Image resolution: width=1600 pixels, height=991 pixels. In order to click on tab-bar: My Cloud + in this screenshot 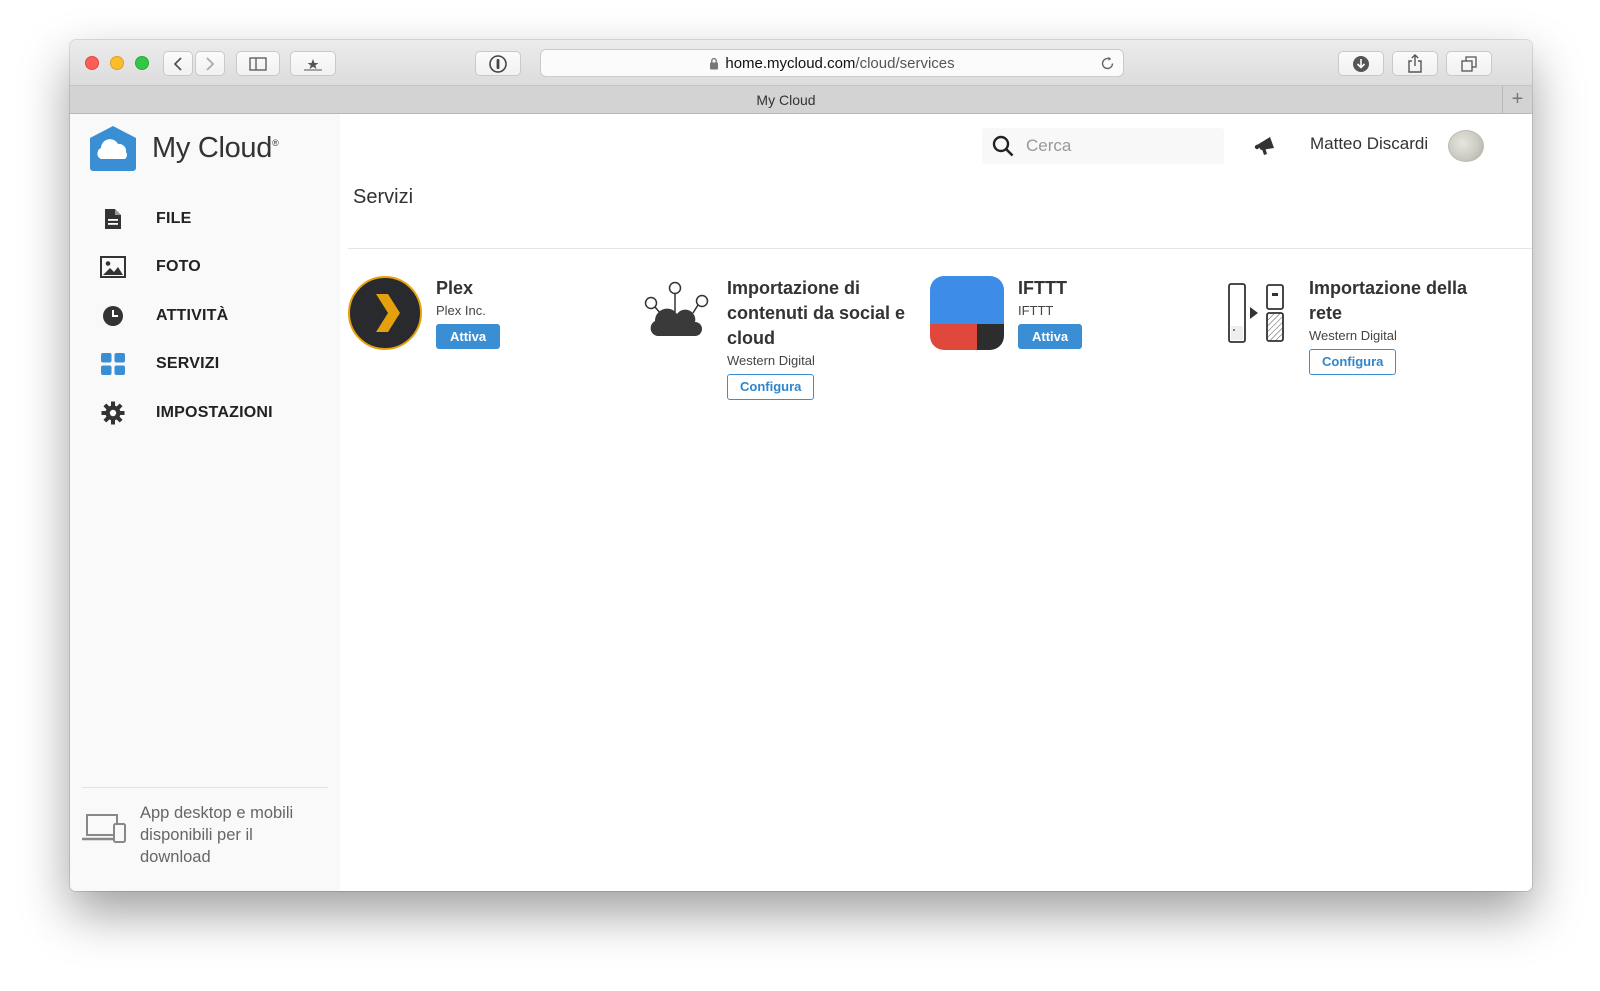, I will do `click(801, 100)`.